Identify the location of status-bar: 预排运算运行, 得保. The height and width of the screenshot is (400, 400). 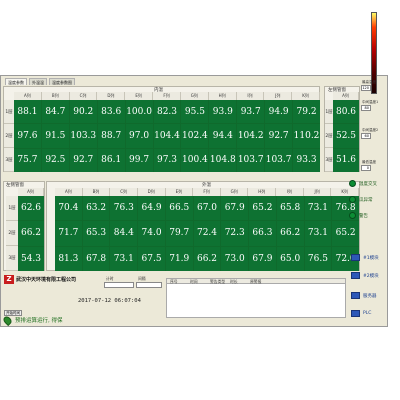
(81, 320).